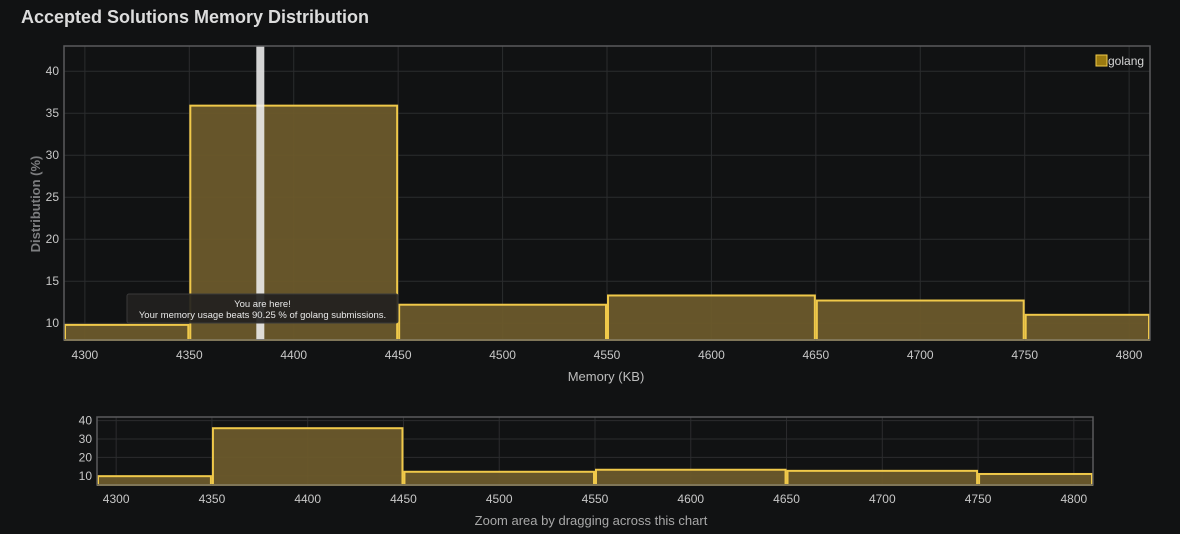 This screenshot has height=534, width=1180. What do you see at coordinates (606, 376) in the screenshot?
I see `x-axis-label: Memory (KB)` at bounding box center [606, 376].